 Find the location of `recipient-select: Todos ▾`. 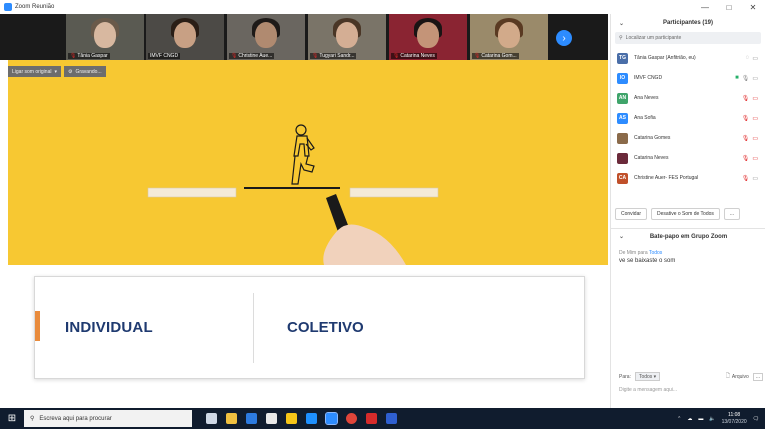

recipient-select: Todos ▾ is located at coordinates (647, 376).